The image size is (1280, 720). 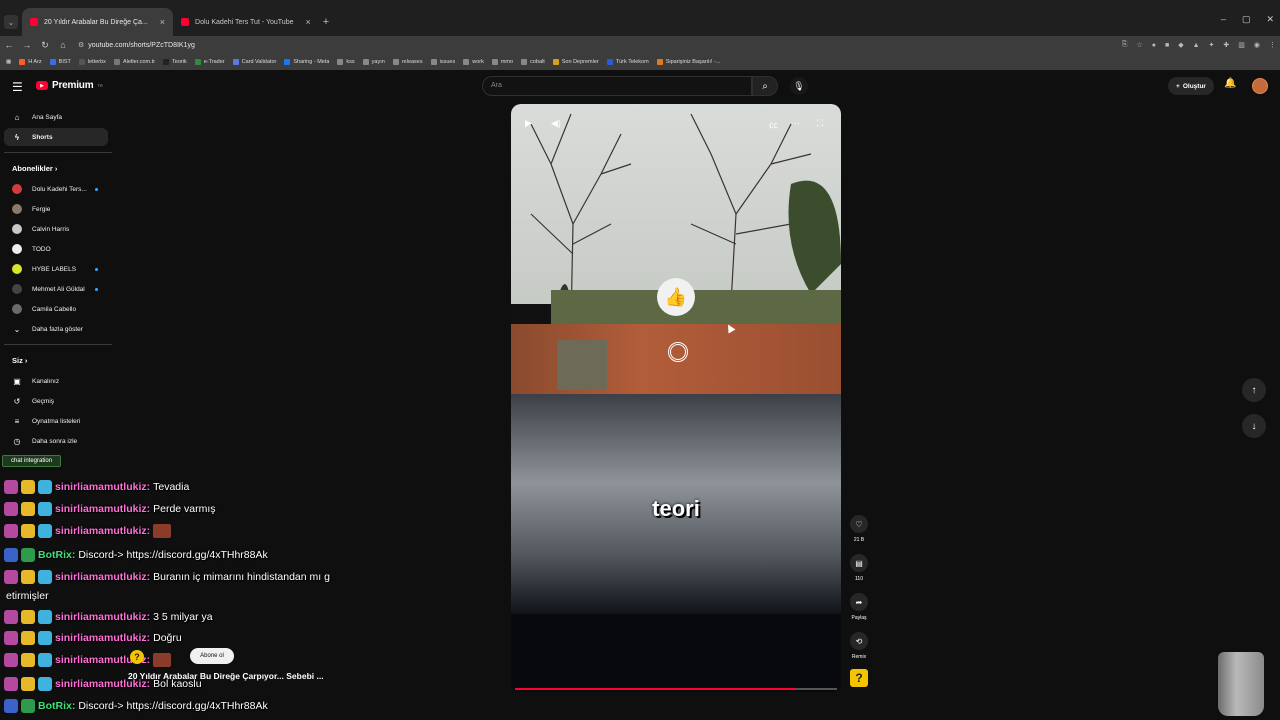 What do you see at coordinates (11, 22) in the screenshot?
I see `tab-search-button: ⌄` at bounding box center [11, 22].